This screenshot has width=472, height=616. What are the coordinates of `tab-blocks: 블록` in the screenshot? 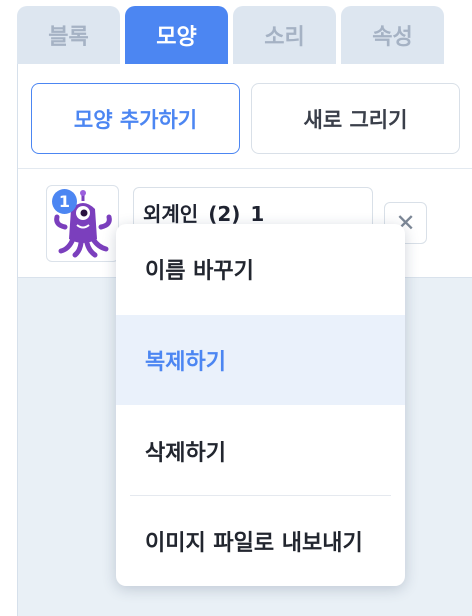 It's located at (68, 35).